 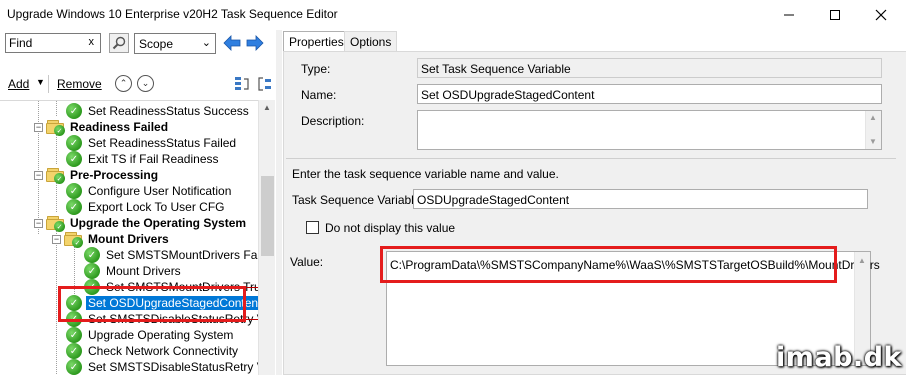 I want to click on tree-group: ✓ Readiness Failed, so click(x=108, y=127).